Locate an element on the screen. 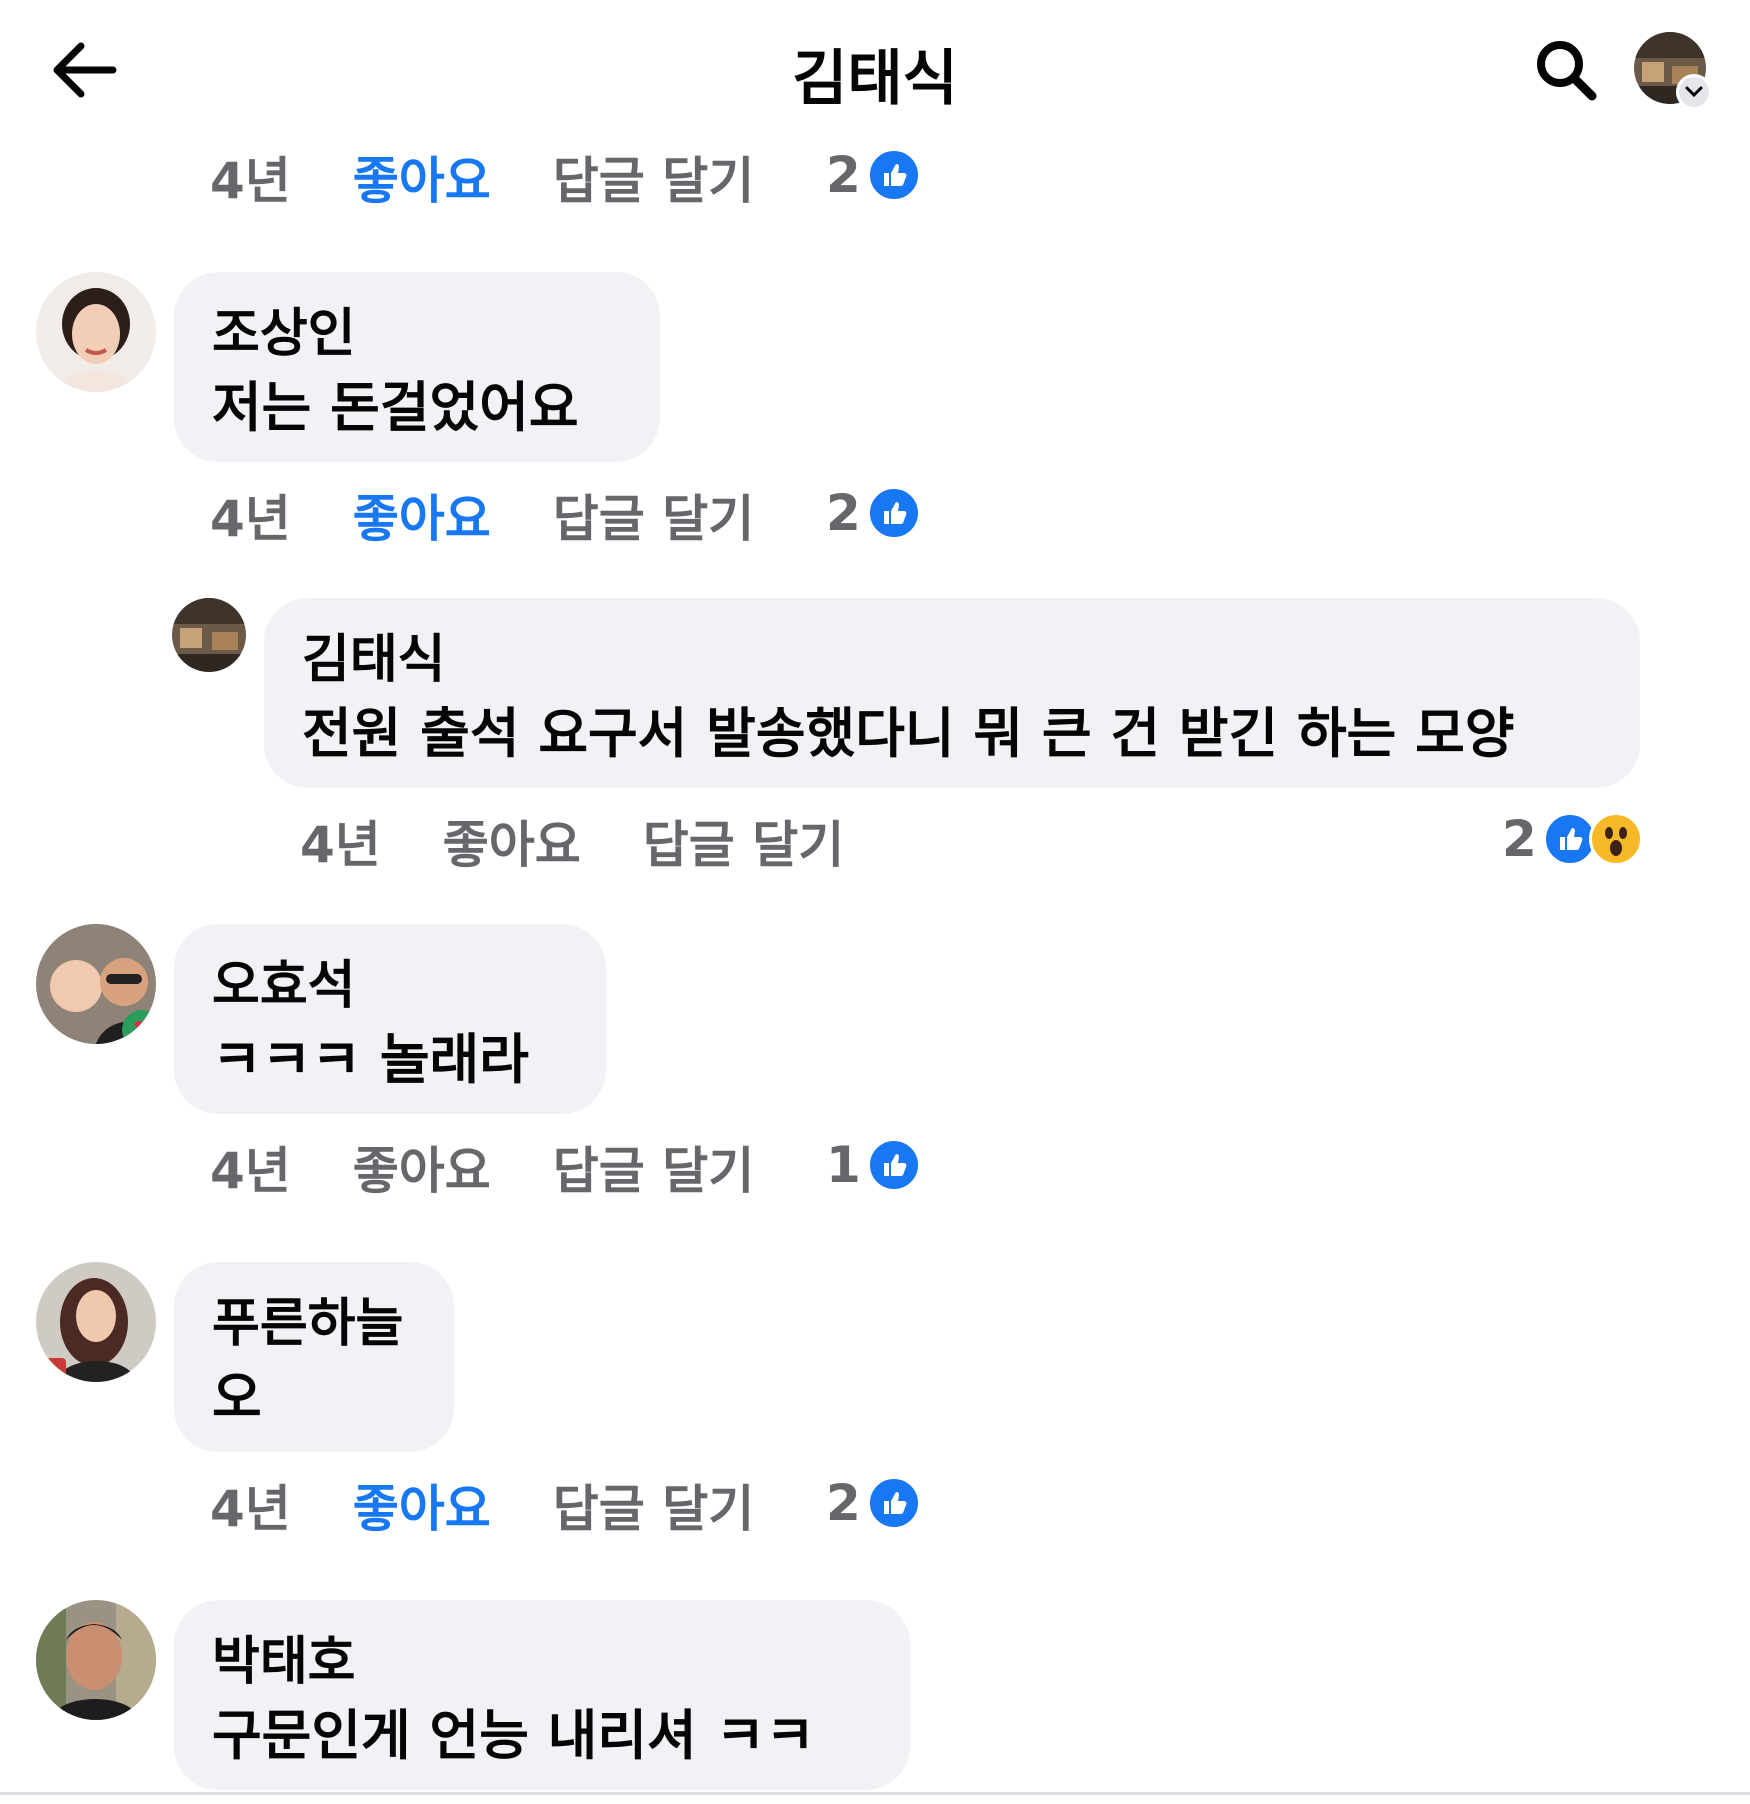 Image resolution: width=1750 pixels, height=1804 pixels. comment-text: 구문인게 언능 내리셔 ㅋㅋ is located at coordinates (513, 1735).